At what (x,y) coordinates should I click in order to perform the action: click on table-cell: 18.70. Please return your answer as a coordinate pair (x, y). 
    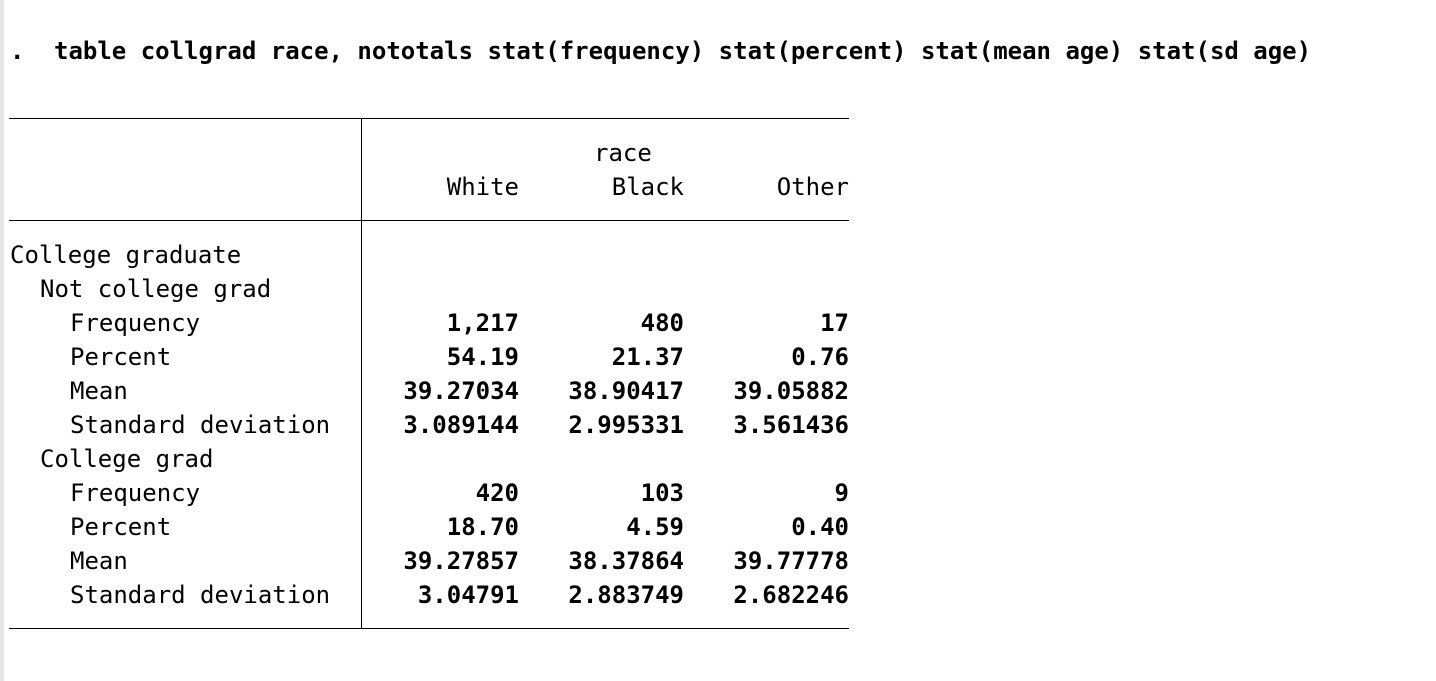
    Looking at the image, I should click on (482, 527).